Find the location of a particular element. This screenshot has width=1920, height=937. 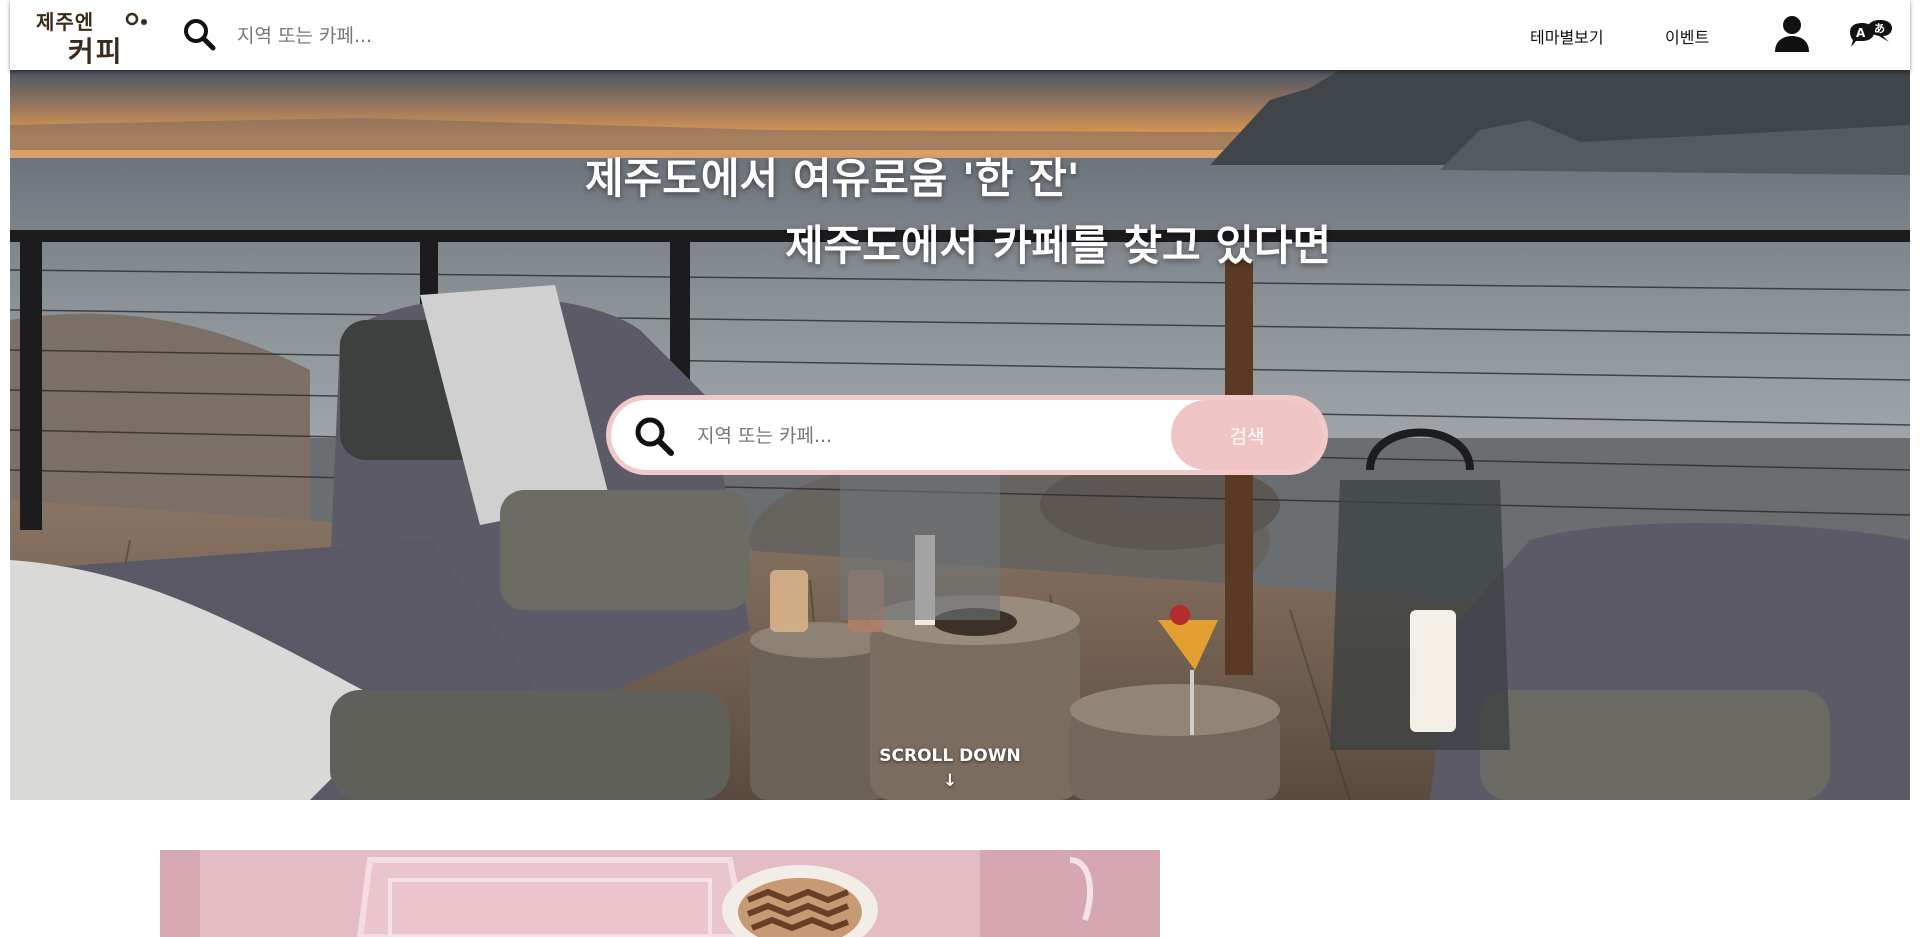

scroll-down-label: SCROLL DOWN is located at coordinates (950, 756).